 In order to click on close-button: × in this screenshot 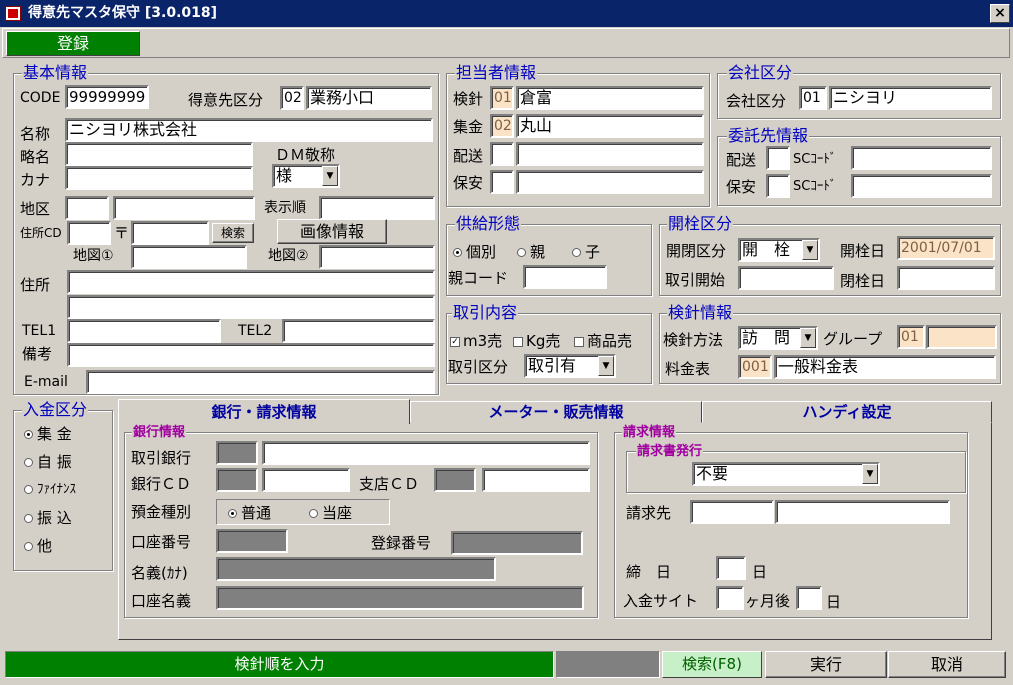, I will do `click(1000, 13)`.